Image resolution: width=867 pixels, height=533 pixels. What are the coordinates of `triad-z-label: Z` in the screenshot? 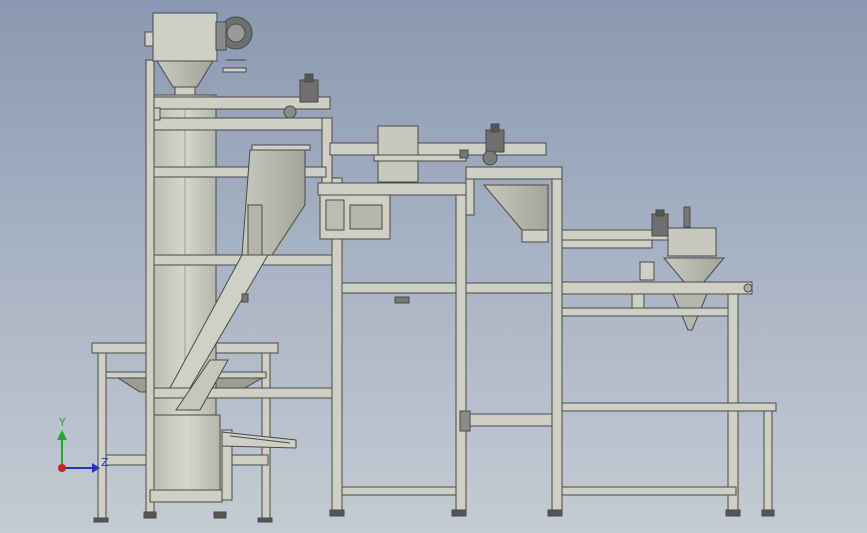 It's located at (105, 462).